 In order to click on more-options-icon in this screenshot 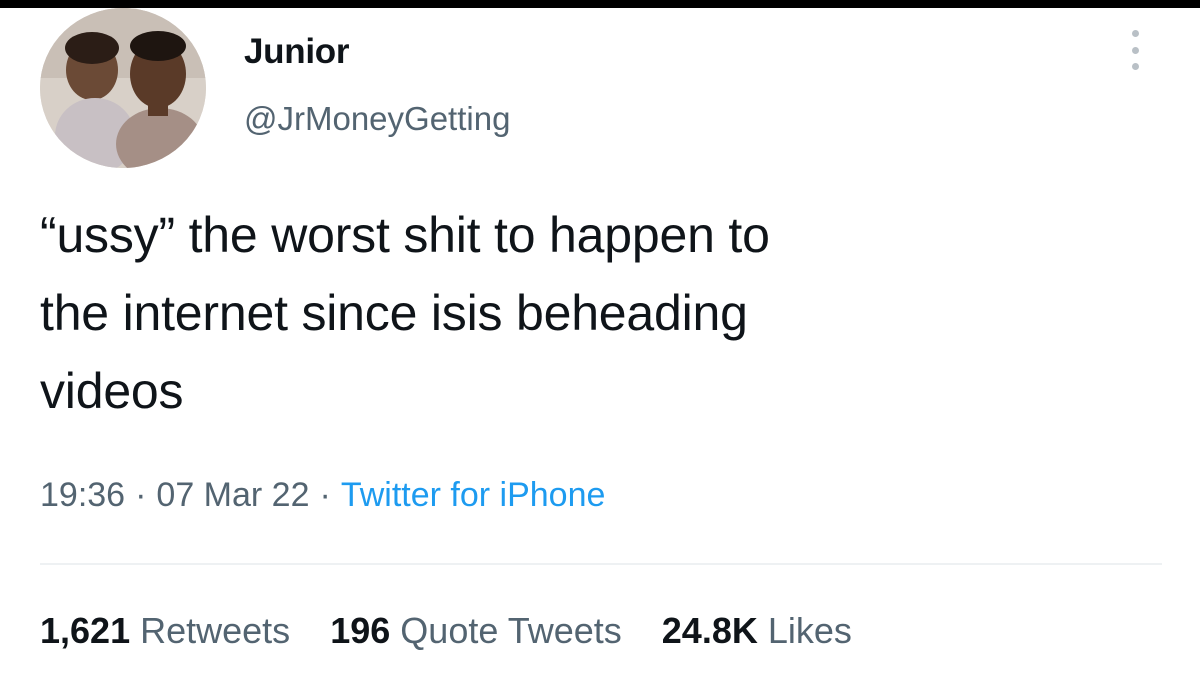, I will do `click(1135, 50)`.